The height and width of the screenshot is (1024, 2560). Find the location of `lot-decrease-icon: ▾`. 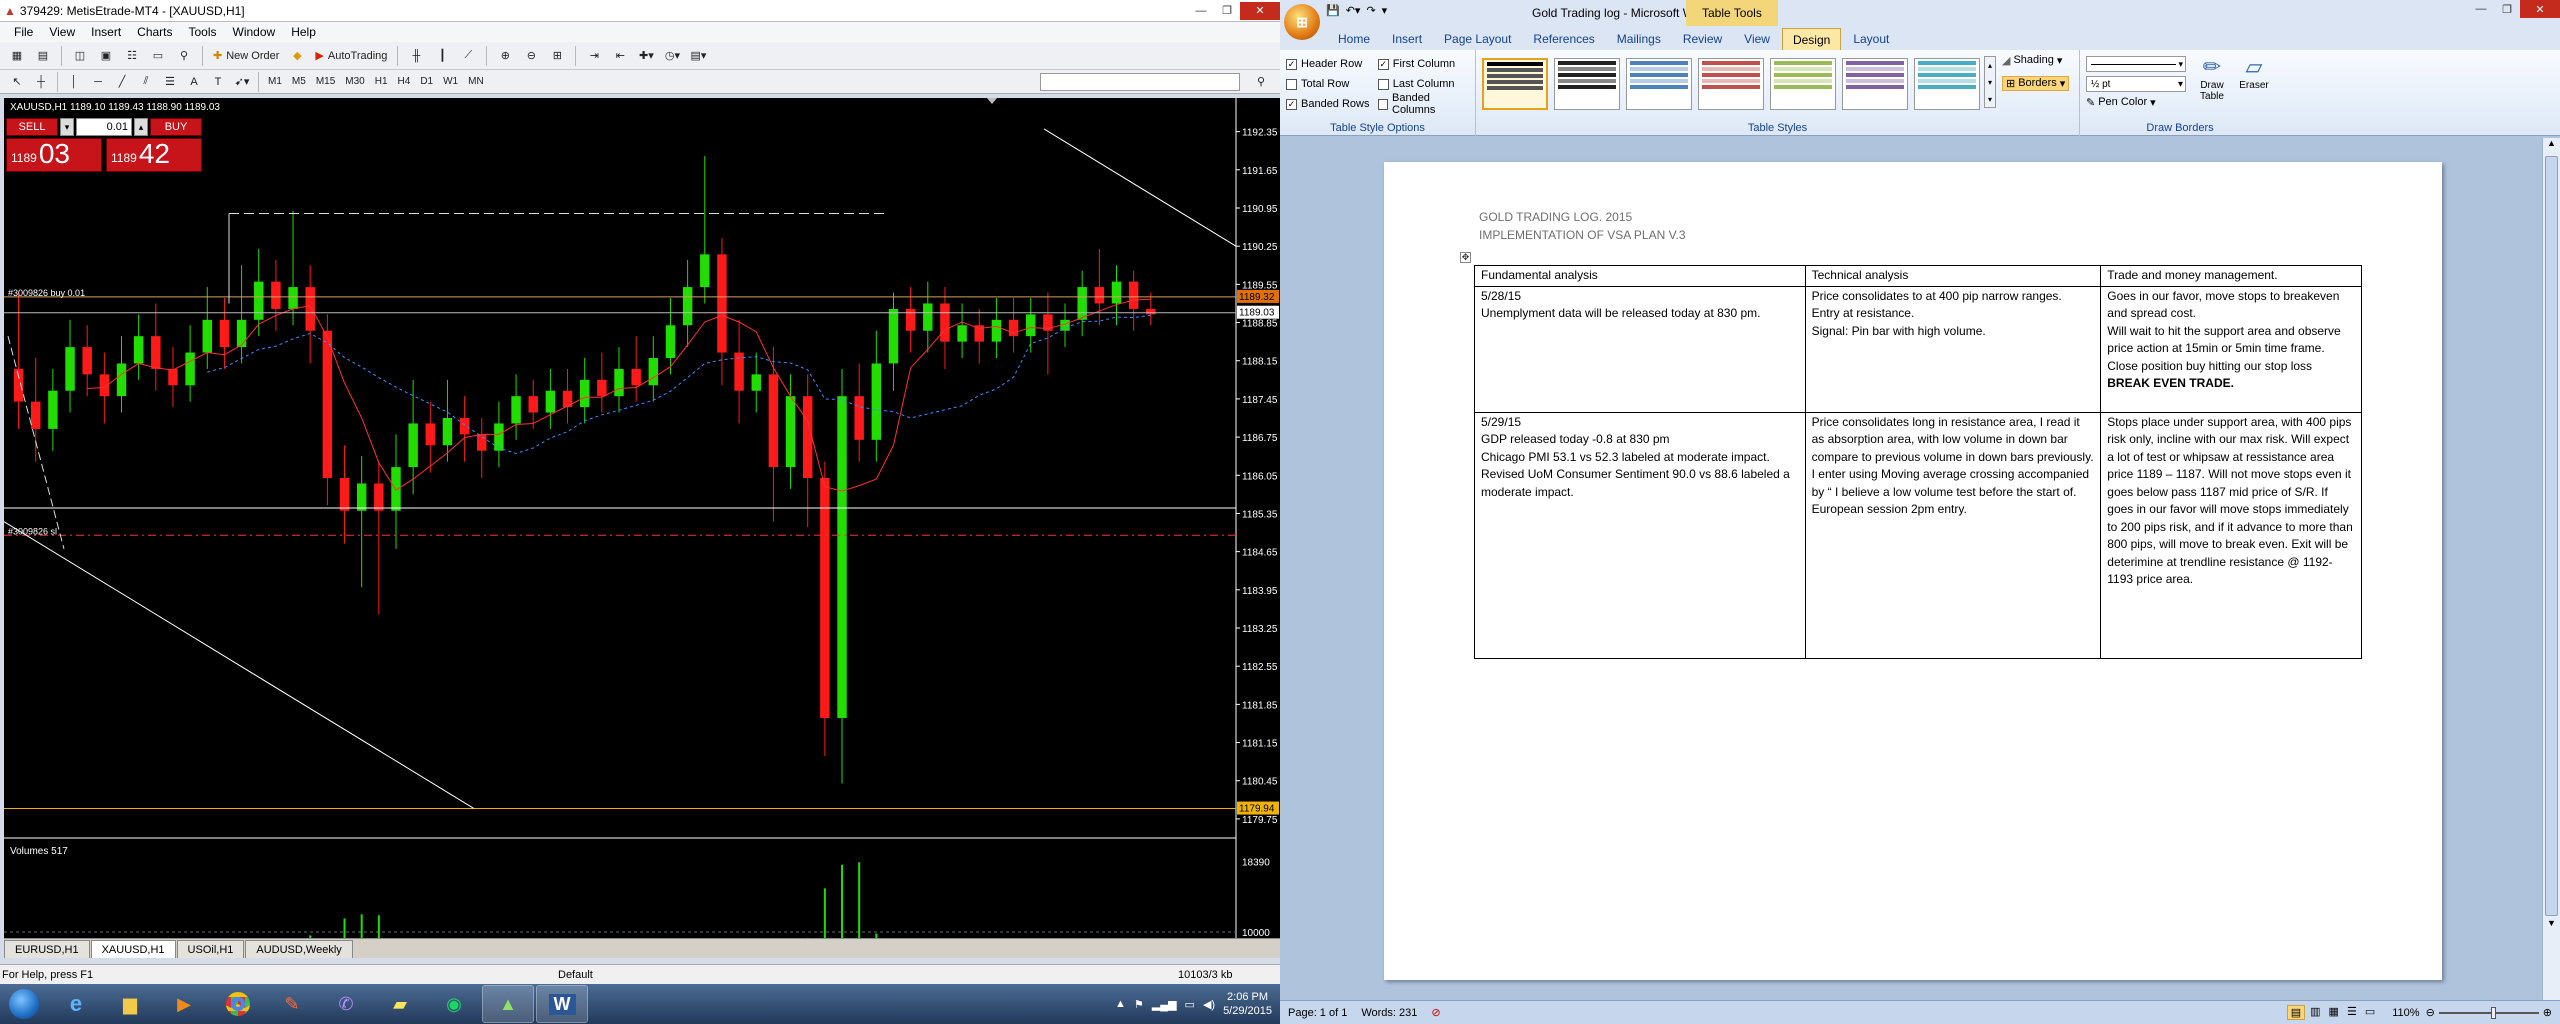

lot-decrease-icon: ▾ is located at coordinates (67, 127).